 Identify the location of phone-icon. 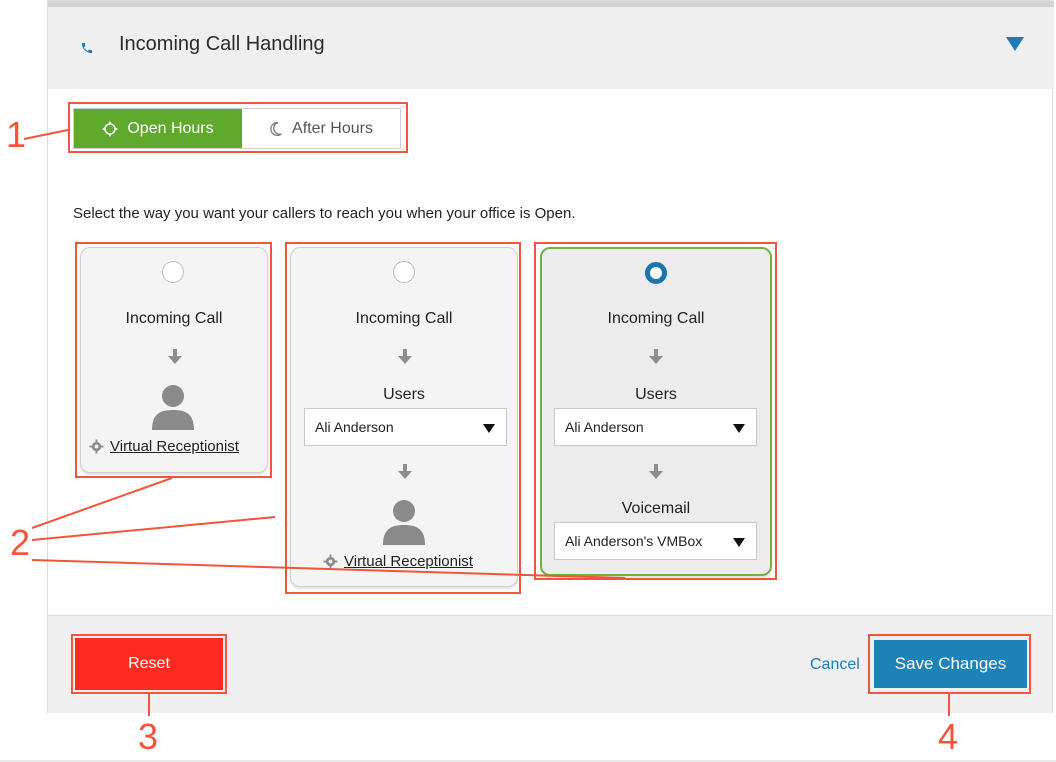
(87, 48).